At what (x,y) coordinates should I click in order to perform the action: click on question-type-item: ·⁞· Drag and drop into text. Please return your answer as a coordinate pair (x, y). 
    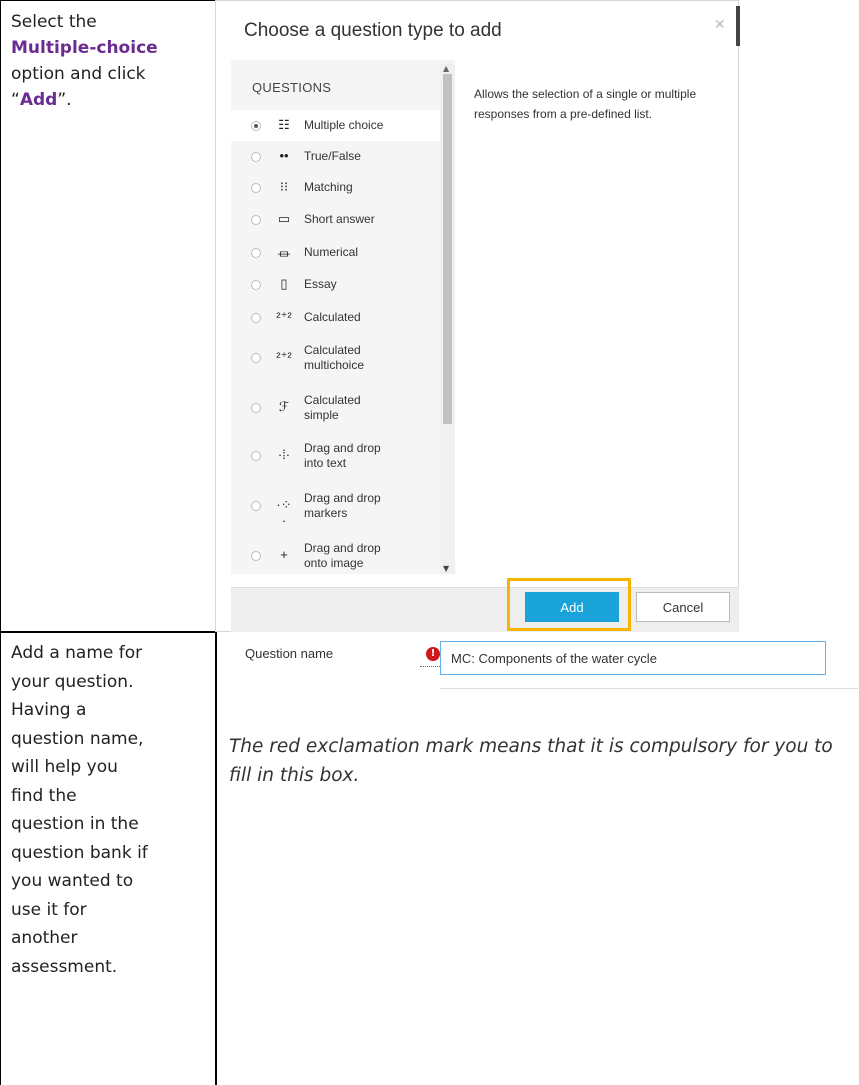
    Looking at the image, I should click on (335, 456).